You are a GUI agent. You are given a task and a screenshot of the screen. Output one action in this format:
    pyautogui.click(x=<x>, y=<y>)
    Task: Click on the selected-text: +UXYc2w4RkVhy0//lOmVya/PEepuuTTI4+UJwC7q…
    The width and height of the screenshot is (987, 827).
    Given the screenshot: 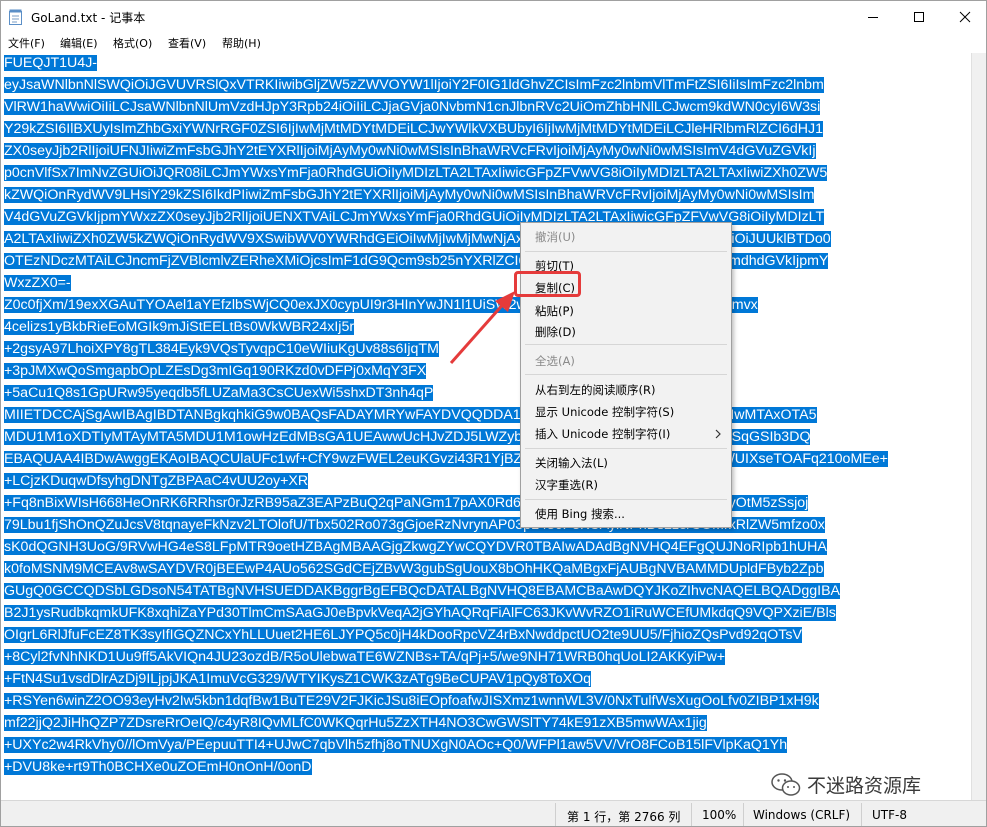 What is the action you would take?
    pyautogui.click(x=396, y=745)
    